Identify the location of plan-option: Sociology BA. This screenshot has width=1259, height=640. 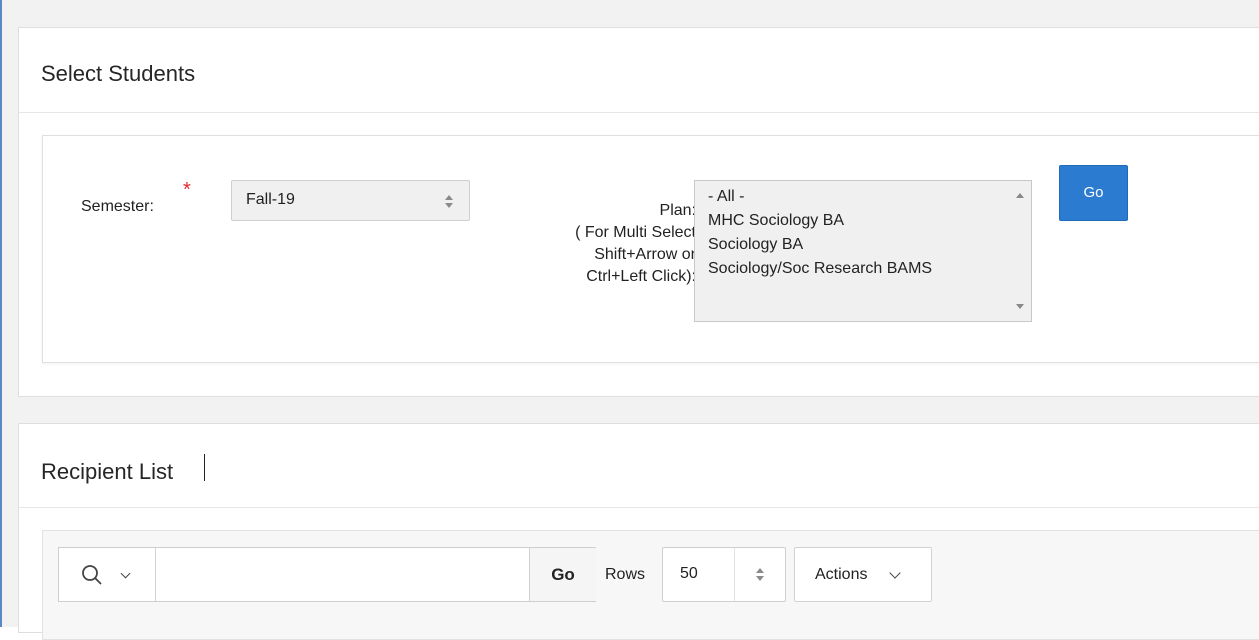
(755, 245).